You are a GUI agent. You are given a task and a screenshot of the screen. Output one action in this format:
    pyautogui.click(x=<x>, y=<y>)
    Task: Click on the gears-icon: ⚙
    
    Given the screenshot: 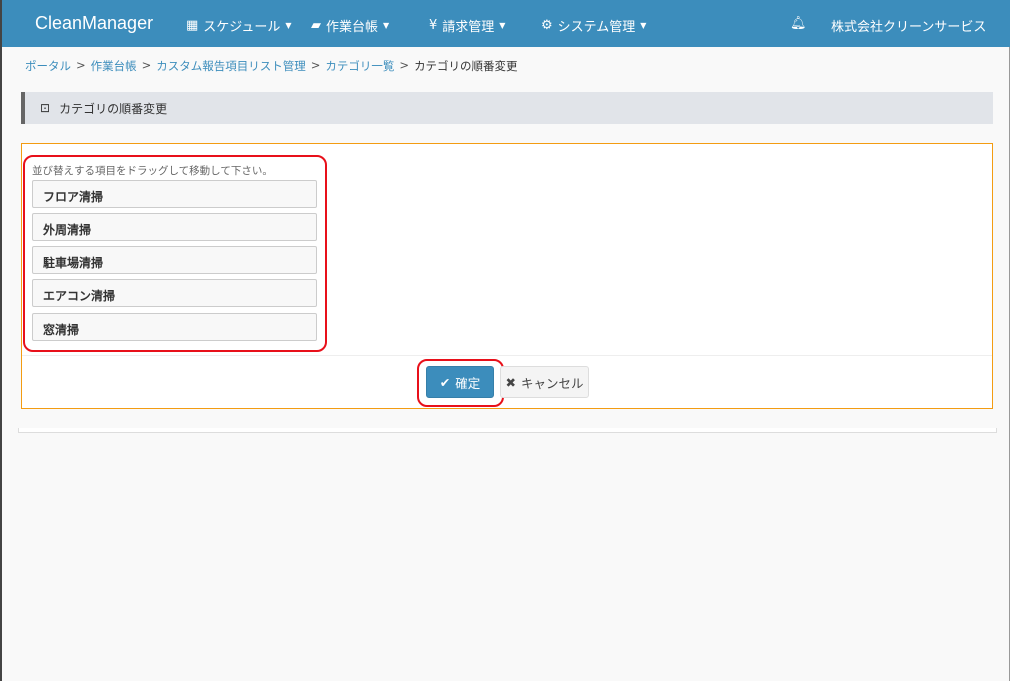 What is the action you would take?
    pyautogui.click(x=547, y=25)
    